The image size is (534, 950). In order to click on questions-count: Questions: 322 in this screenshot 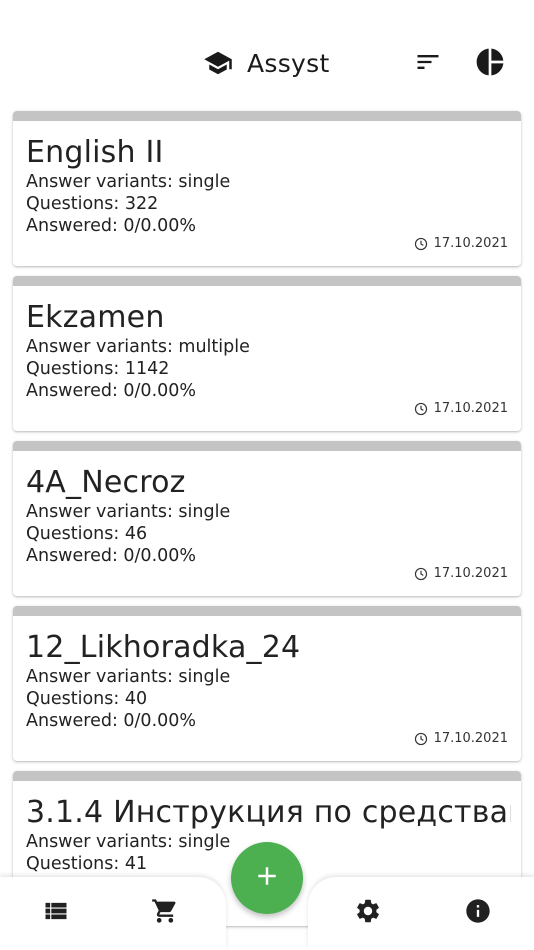, I will do `click(92, 204)`.